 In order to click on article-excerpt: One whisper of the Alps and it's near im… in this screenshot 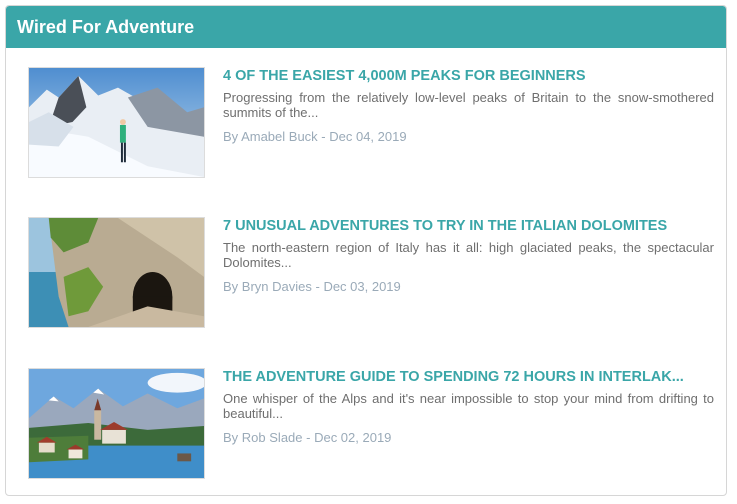, I will do `click(468, 406)`.